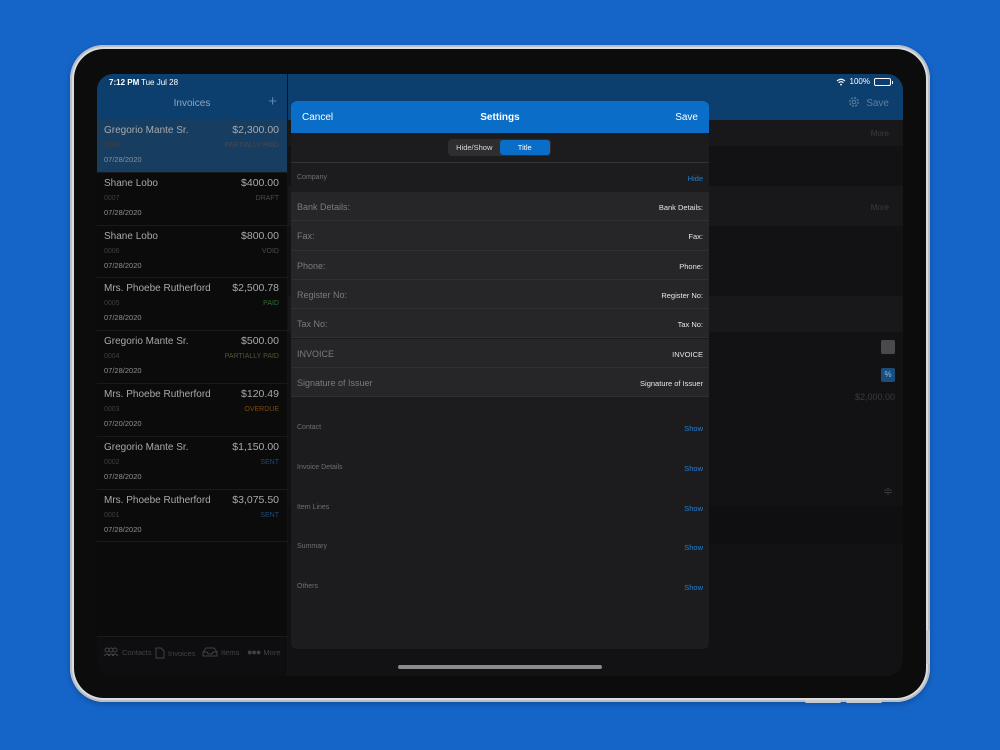 The image size is (1000, 750). Describe the element at coordinates (160, 82) in the screenshot. I see `status-date: Tue Jul 28` at that location.